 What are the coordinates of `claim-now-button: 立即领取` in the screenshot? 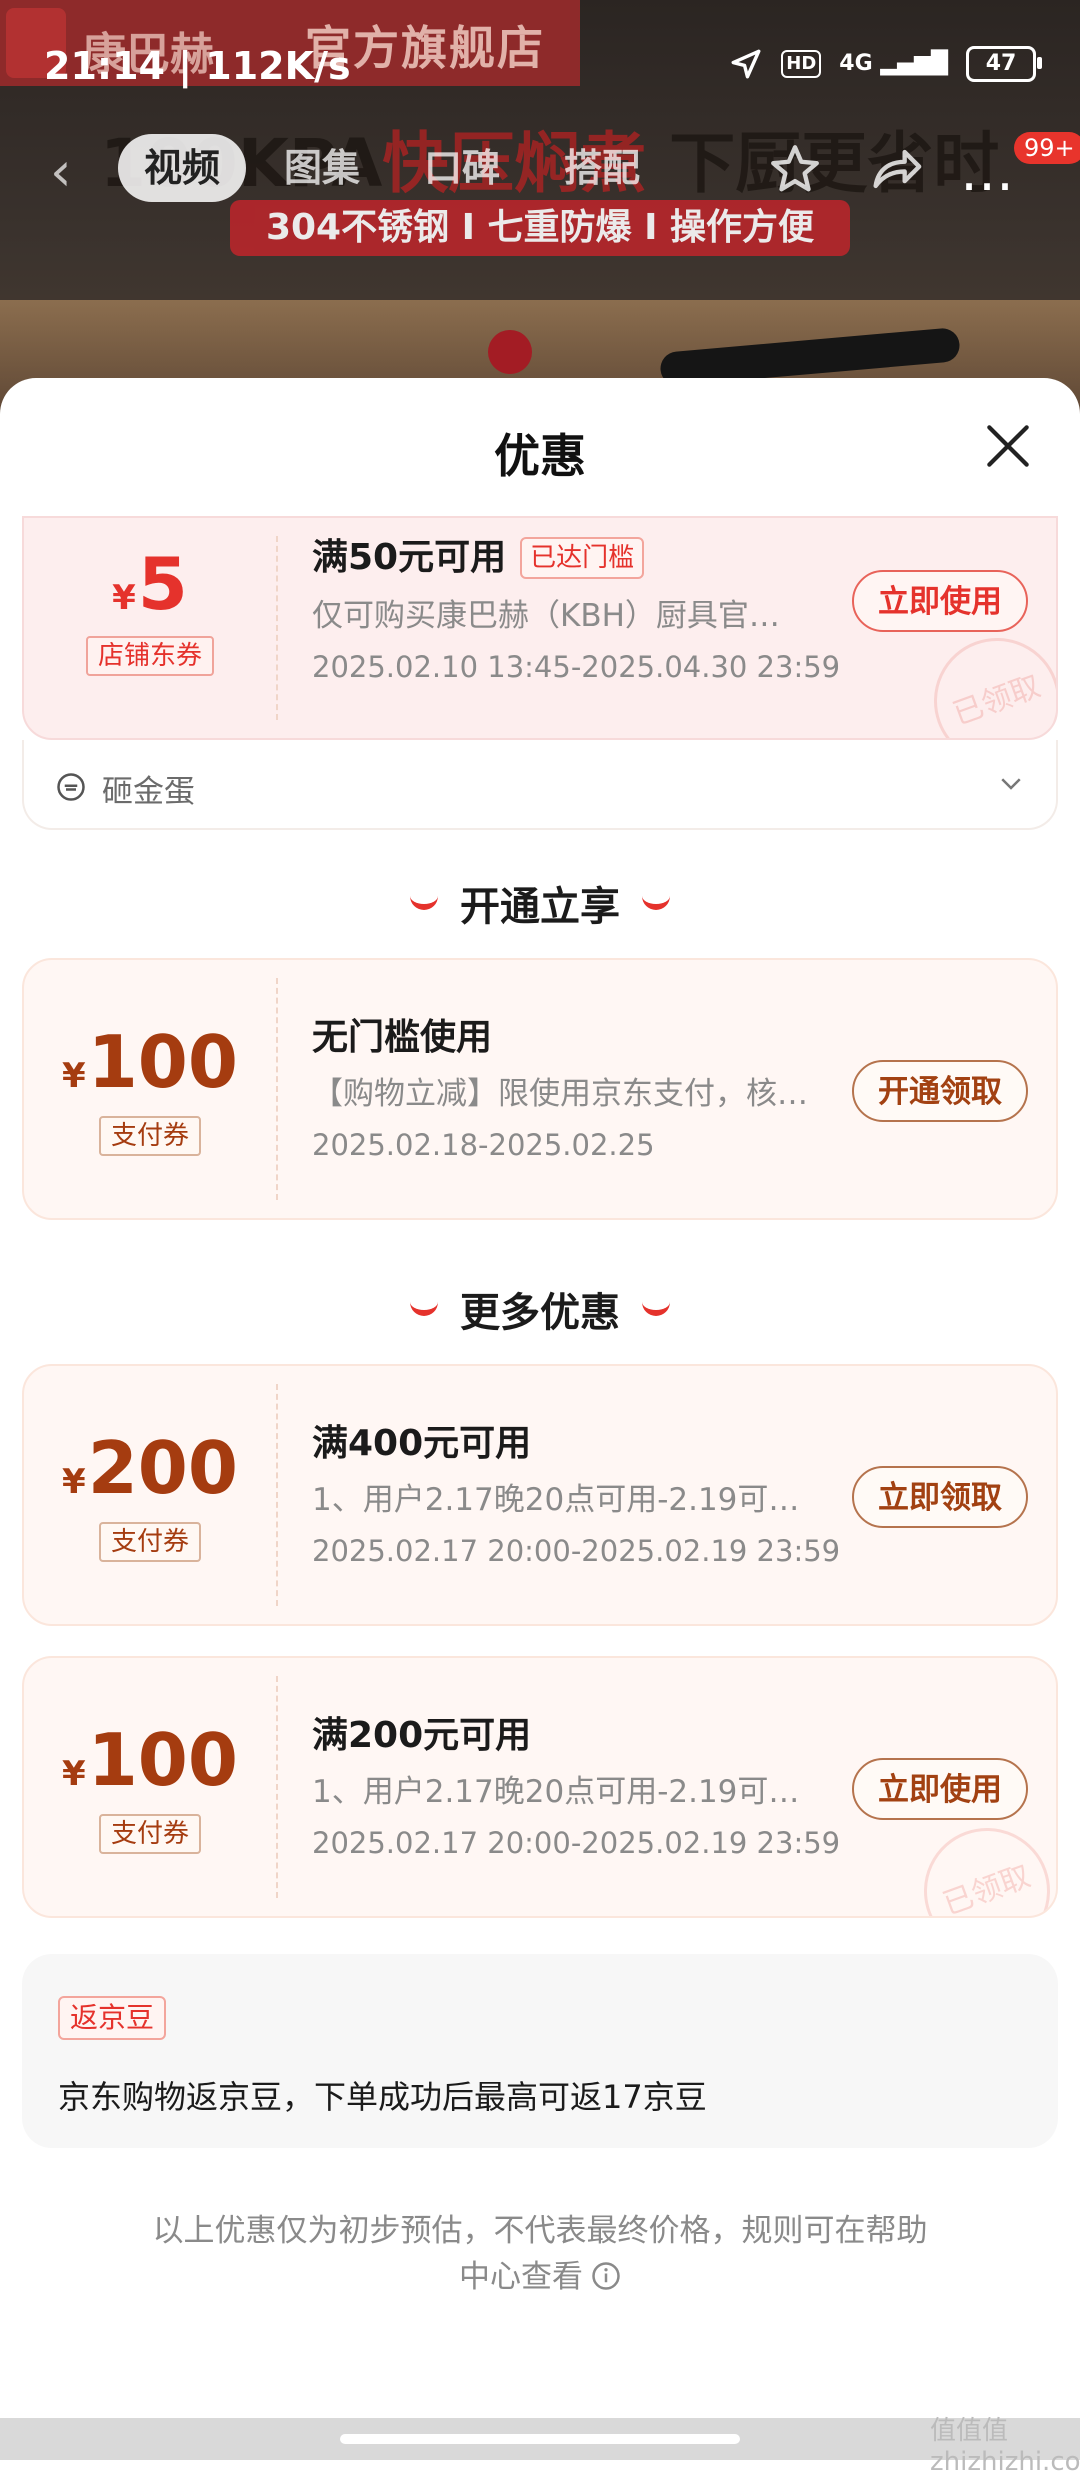 It's located at (940, 1497).